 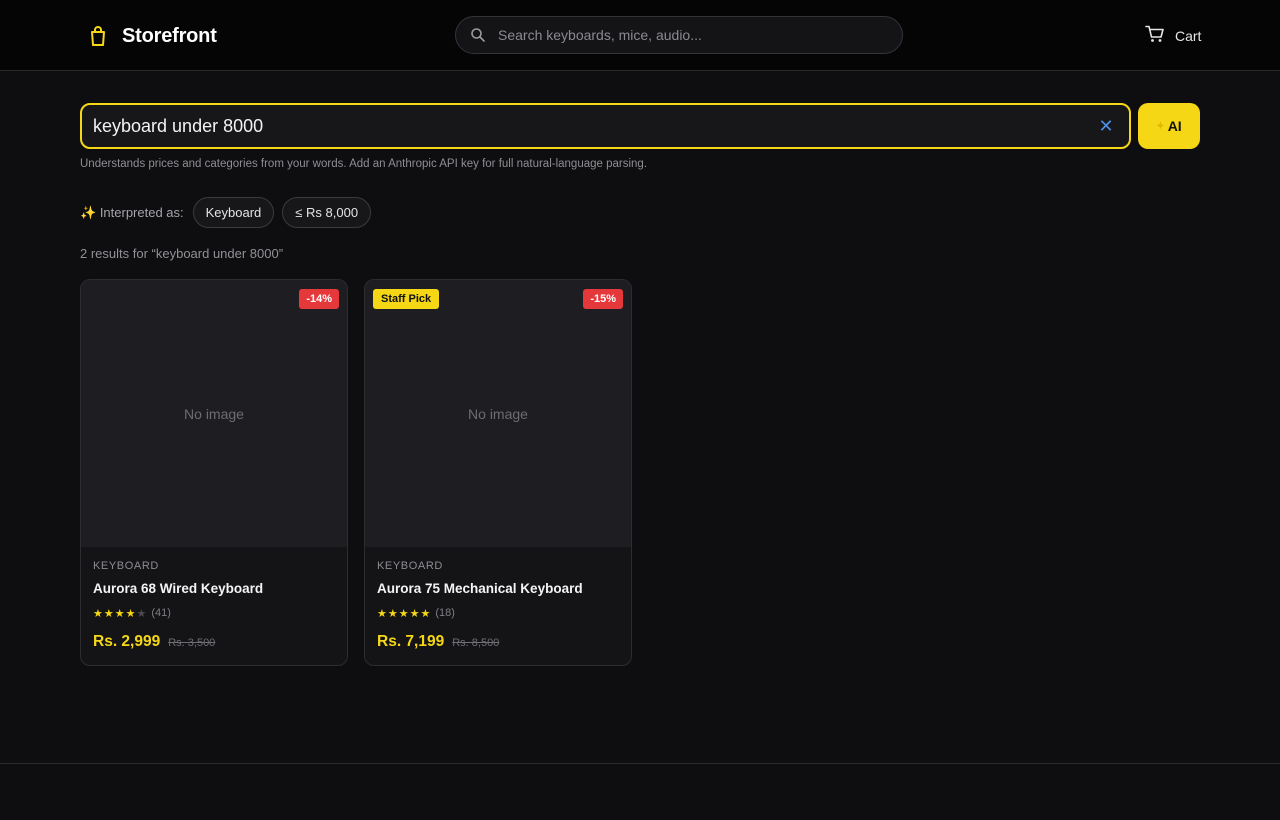 What do you see at coordinates (478, 35) in the screenshot?
I see `search-icon` at bounding box center [478, 35].